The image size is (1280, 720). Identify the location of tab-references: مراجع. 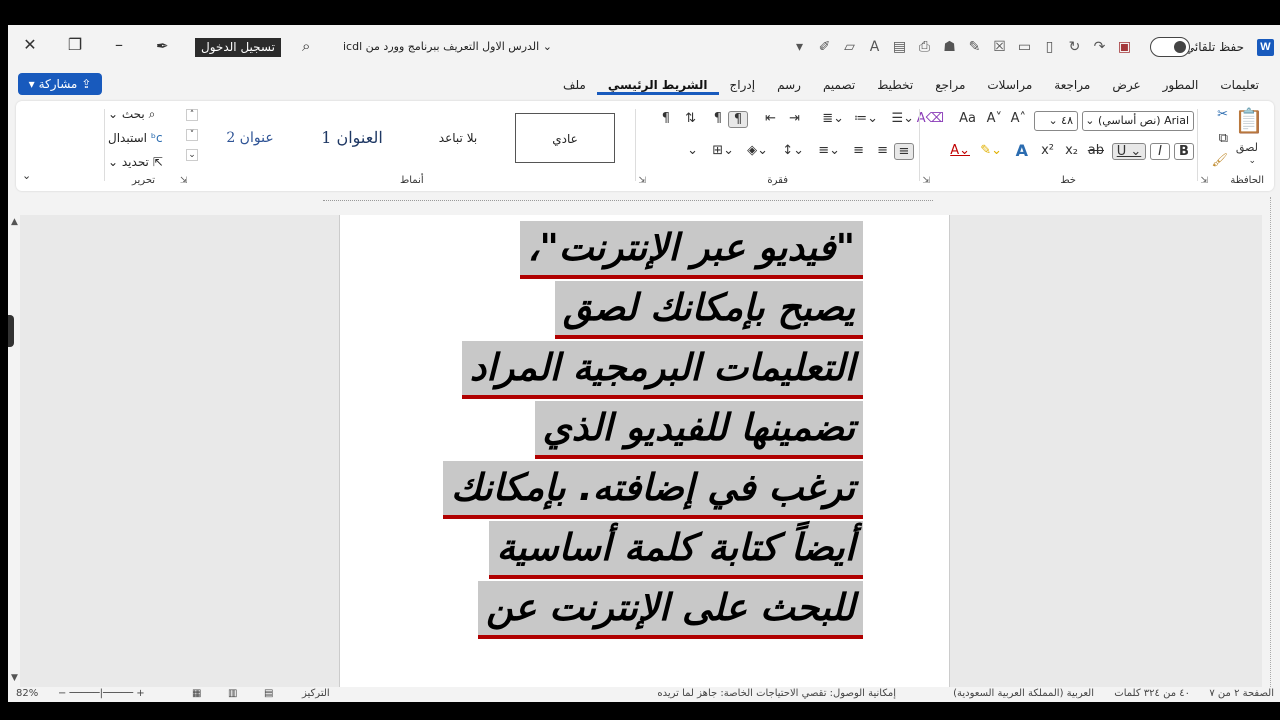
(950, 86).